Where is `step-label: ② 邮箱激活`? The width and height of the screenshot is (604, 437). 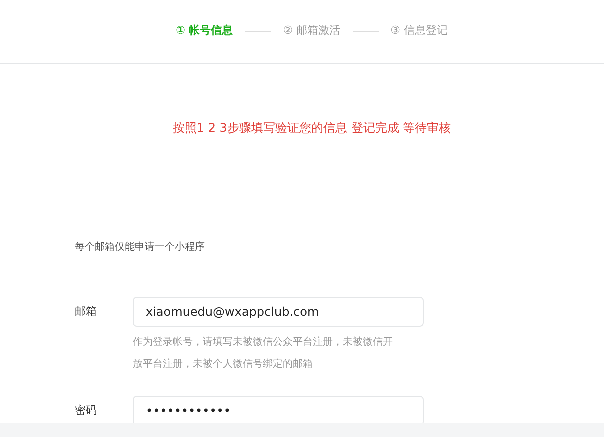
step-label: ② 邮箱激活 is located at coordinates (312, 31).